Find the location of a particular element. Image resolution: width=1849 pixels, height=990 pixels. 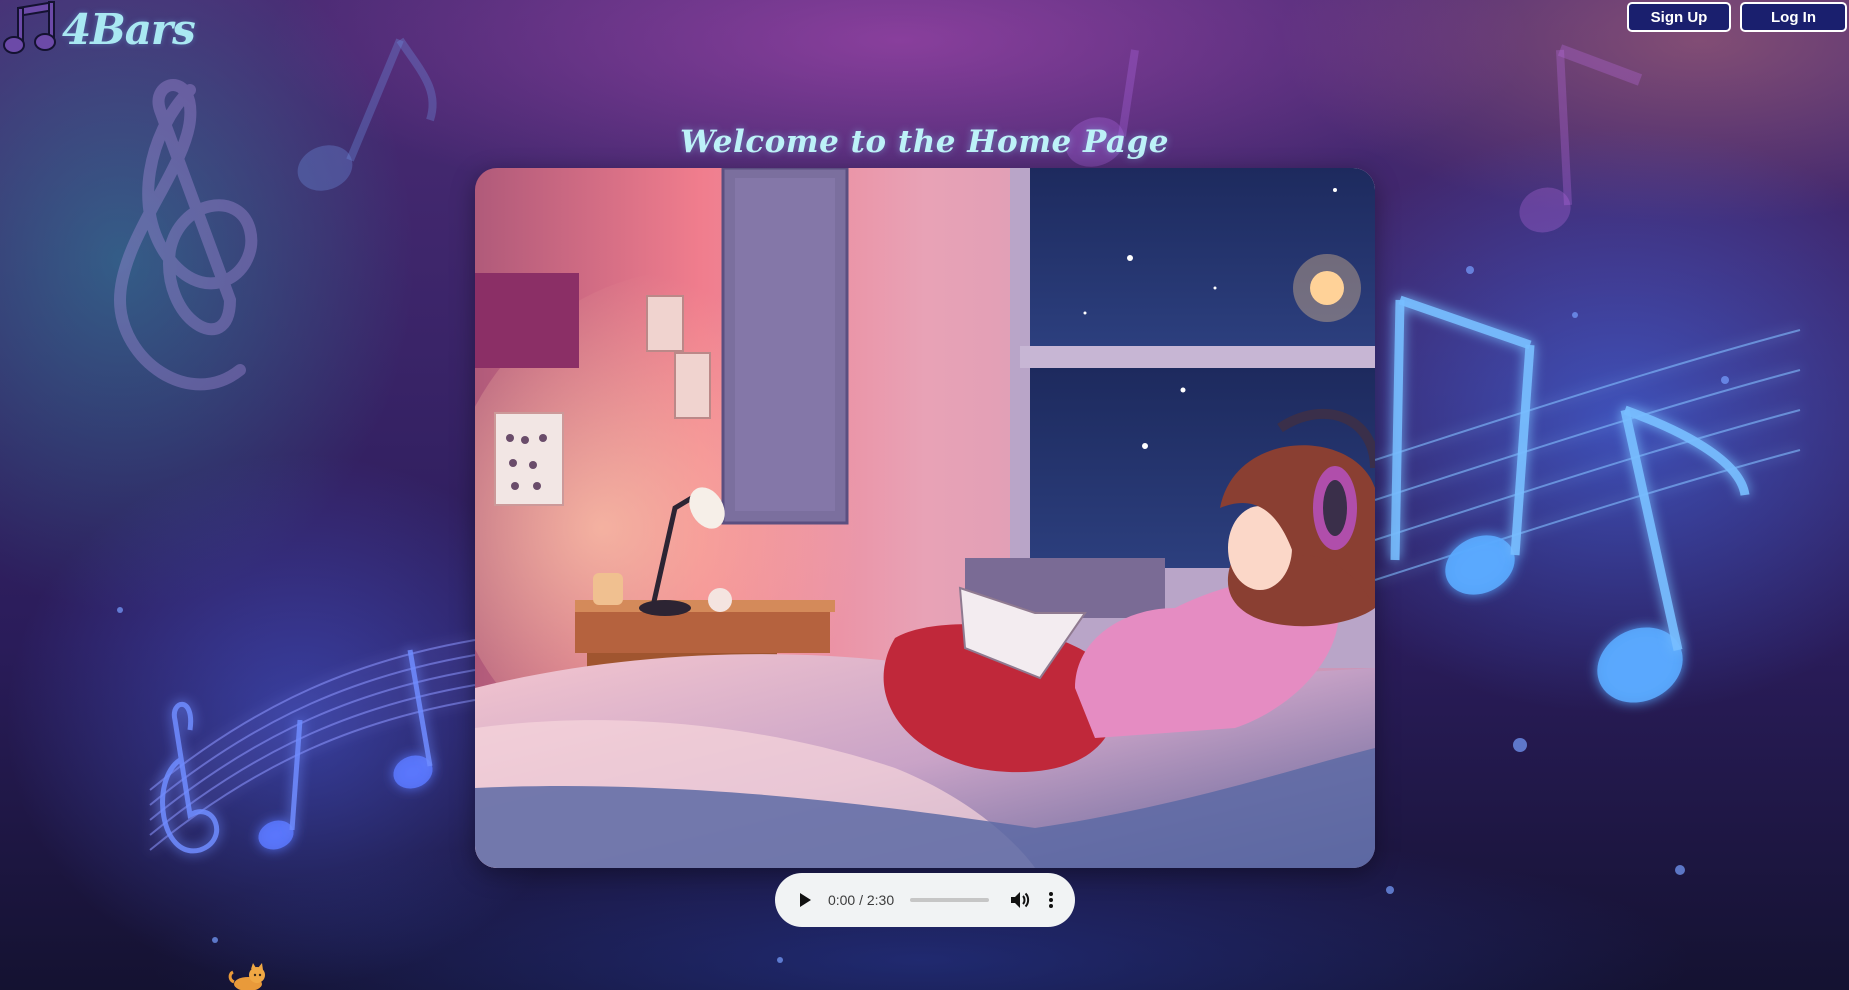

brand-logo: 4Bars is located at coordinates (99, 29).